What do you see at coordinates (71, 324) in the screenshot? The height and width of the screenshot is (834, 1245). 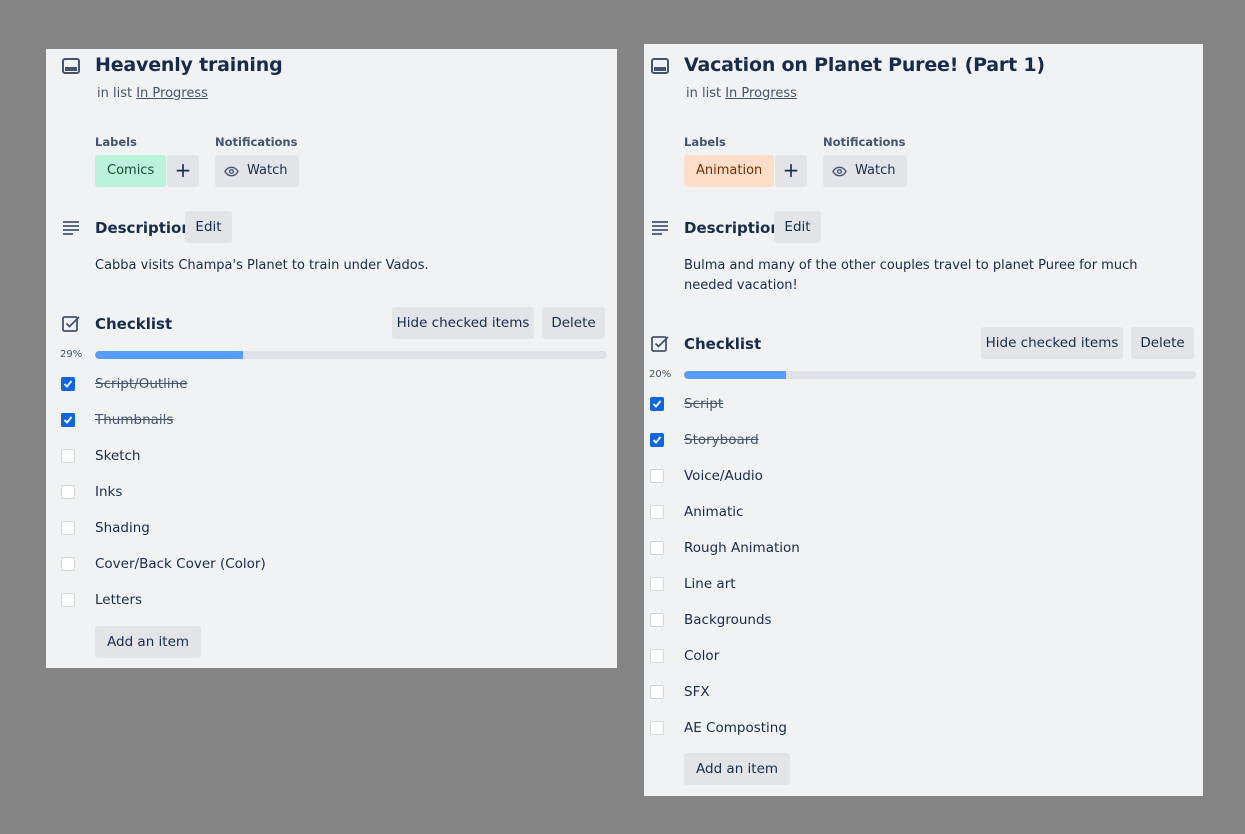 I see `checklist-icon` at bounding box center [71, 324].